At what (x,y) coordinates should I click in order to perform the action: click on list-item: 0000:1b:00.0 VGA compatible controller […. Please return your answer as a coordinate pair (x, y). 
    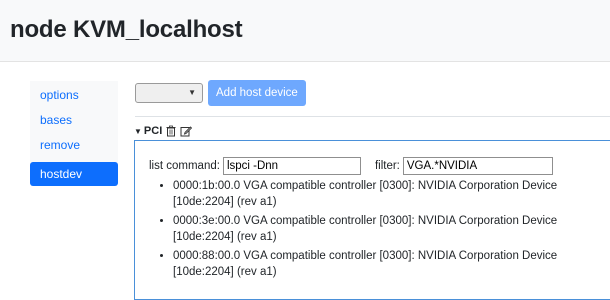
    Looking at the image, I should click on (388, 194).